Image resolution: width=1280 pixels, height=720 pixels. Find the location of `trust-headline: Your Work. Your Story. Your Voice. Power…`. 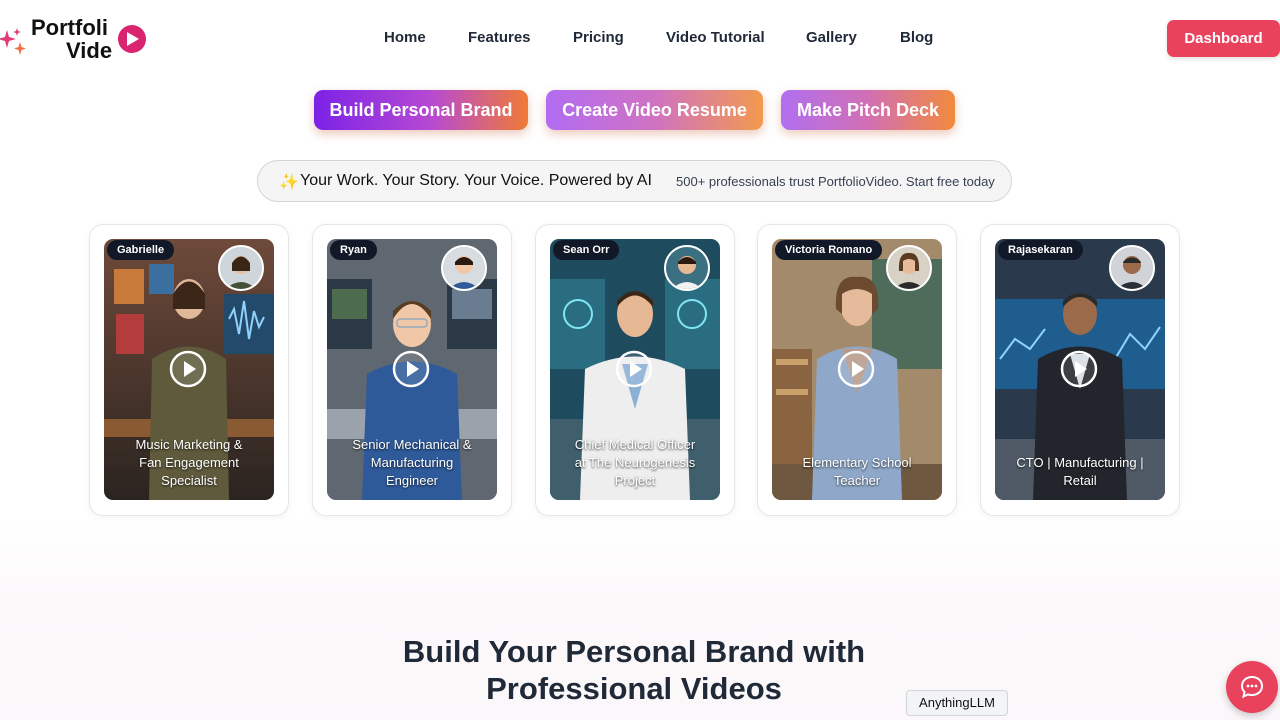

trust-headline: Your Work. Your Story. Your Voice. Power… is located at coordinates (476, 180).